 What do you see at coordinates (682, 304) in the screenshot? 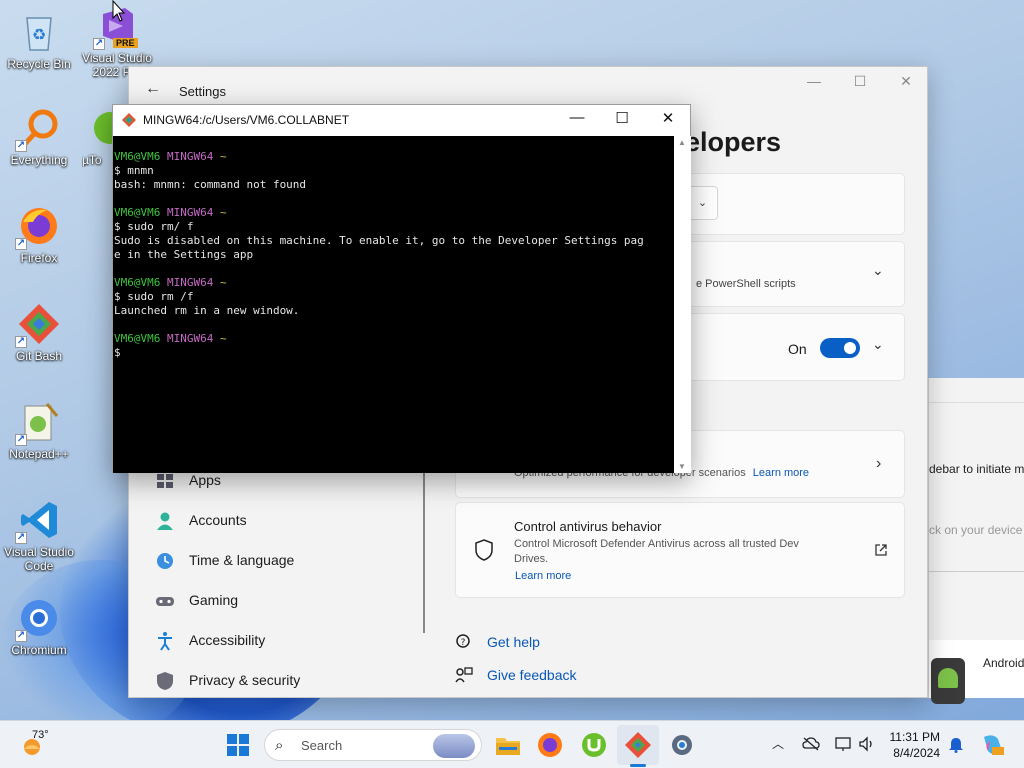
I see `terminal-scrollbar: ▲ ▼` at bounding box center [682, 304].